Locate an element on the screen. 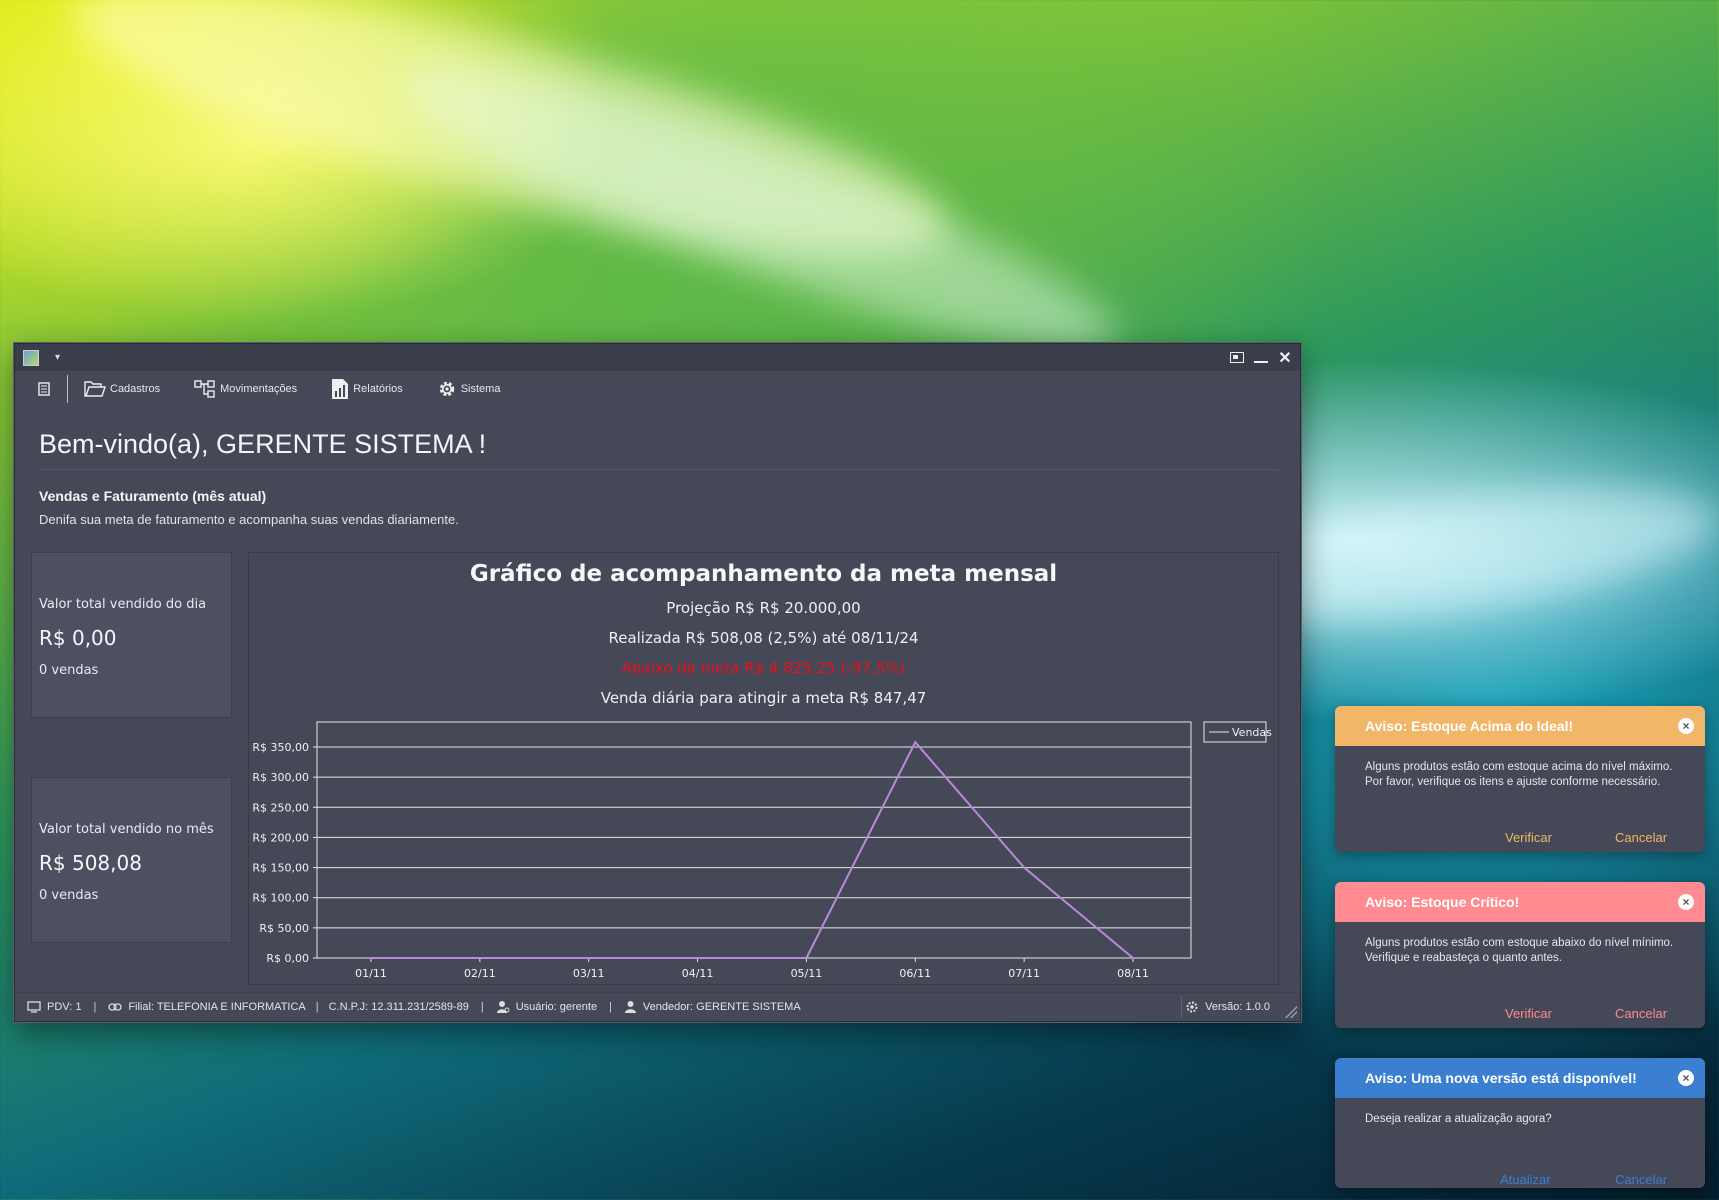  monitor-icon is located at coordinates (34, 1007).